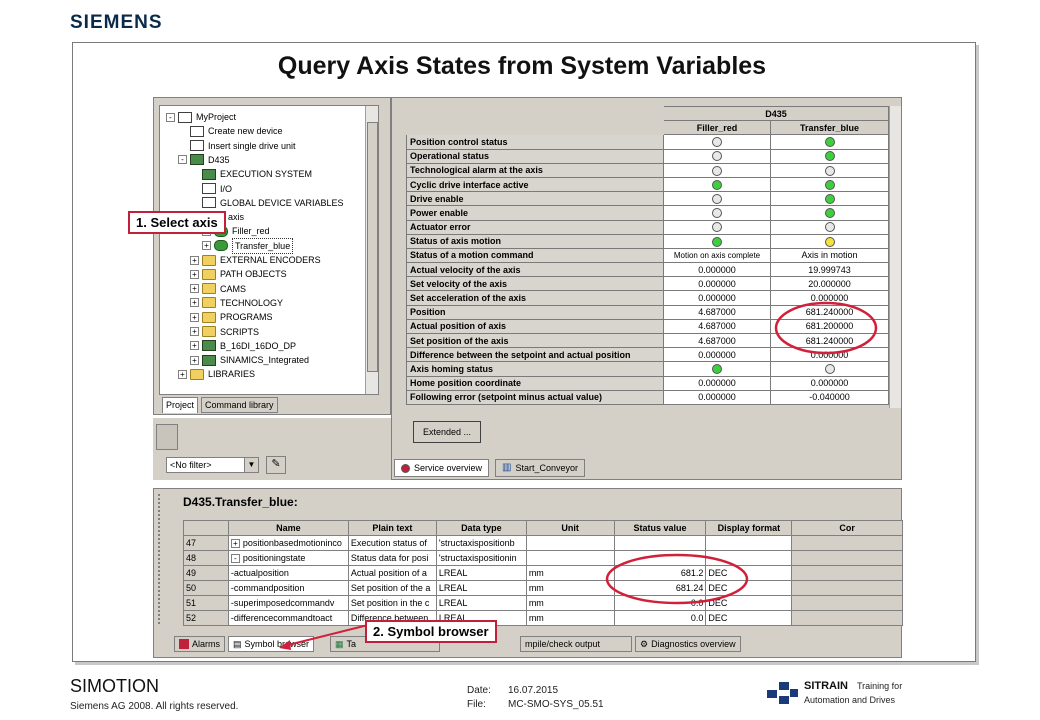  I want to click on callout-arrow, so click(326, 635).